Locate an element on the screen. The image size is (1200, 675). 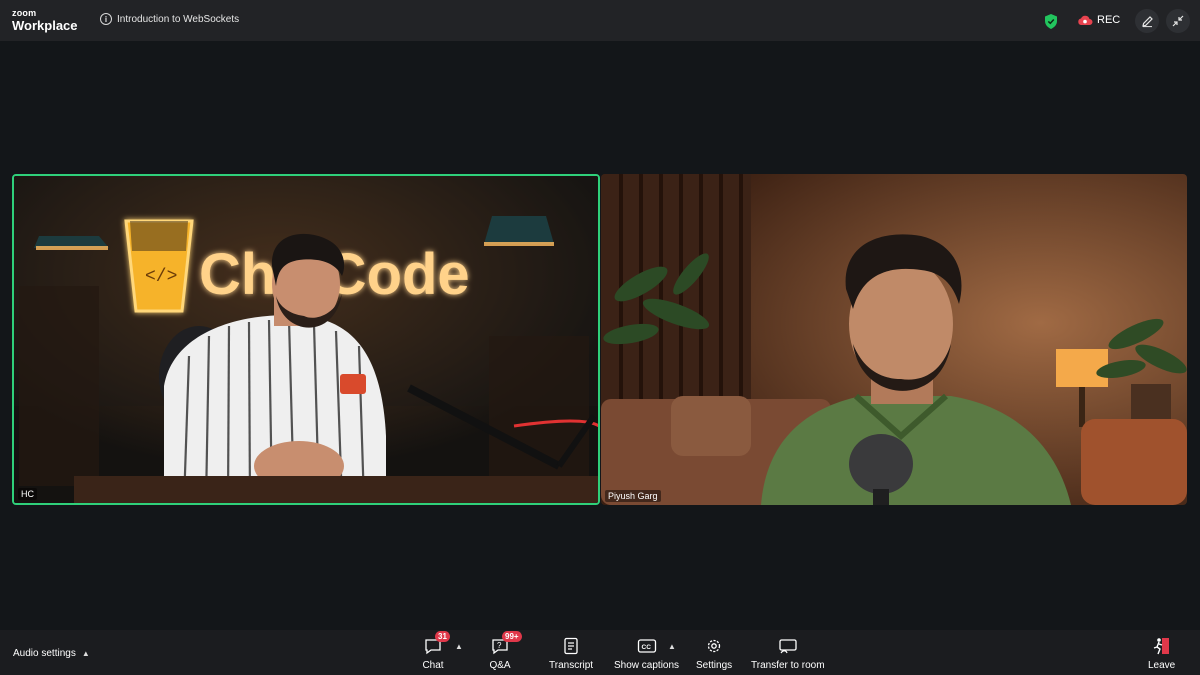
captions-options-icon: ▲ is located at coordinates (672, 646).